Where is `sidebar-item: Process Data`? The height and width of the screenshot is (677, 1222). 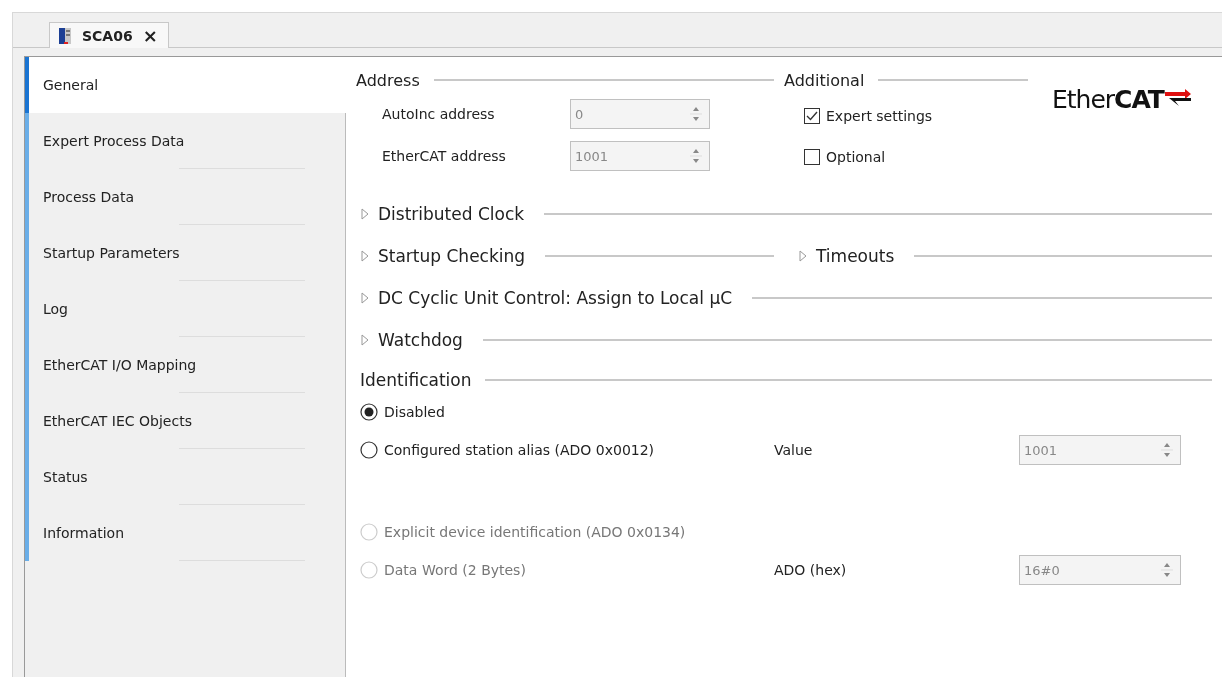
sidebar-item: Process Data is located at coordinates (185, 197).